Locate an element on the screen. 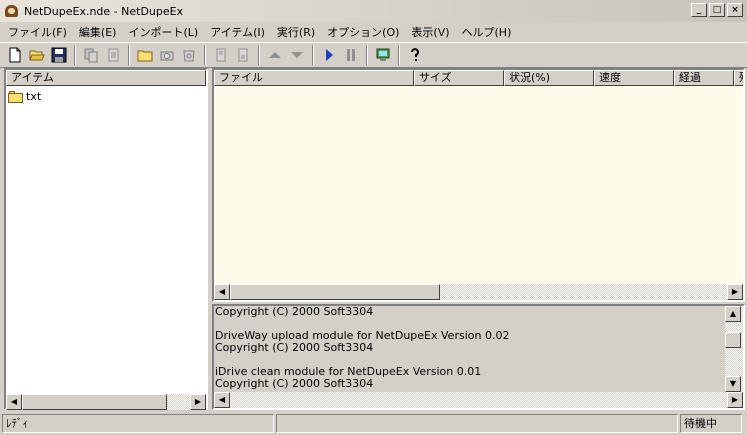  title-bar: NetDupeEx.nde - NetDupeEx _ □ × is located at coordinates (373, 11).